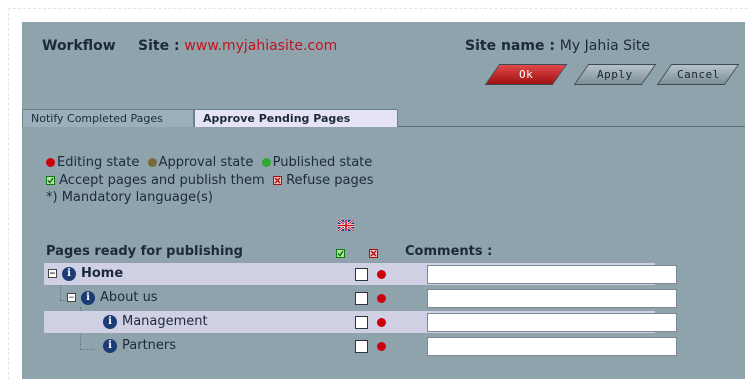  Describe the element at coordinates (322, 162) in the screenshot. I see `legend-published: Published state` at that location.